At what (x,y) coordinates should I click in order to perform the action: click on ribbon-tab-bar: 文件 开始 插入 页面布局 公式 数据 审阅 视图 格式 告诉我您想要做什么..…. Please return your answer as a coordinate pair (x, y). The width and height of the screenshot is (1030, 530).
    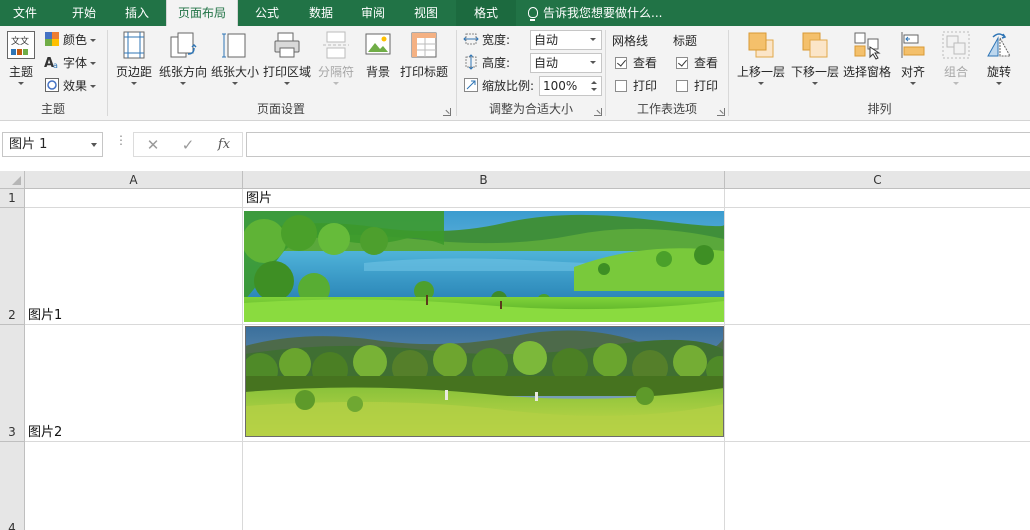
    Looking at the image, I should click on (515, 13).